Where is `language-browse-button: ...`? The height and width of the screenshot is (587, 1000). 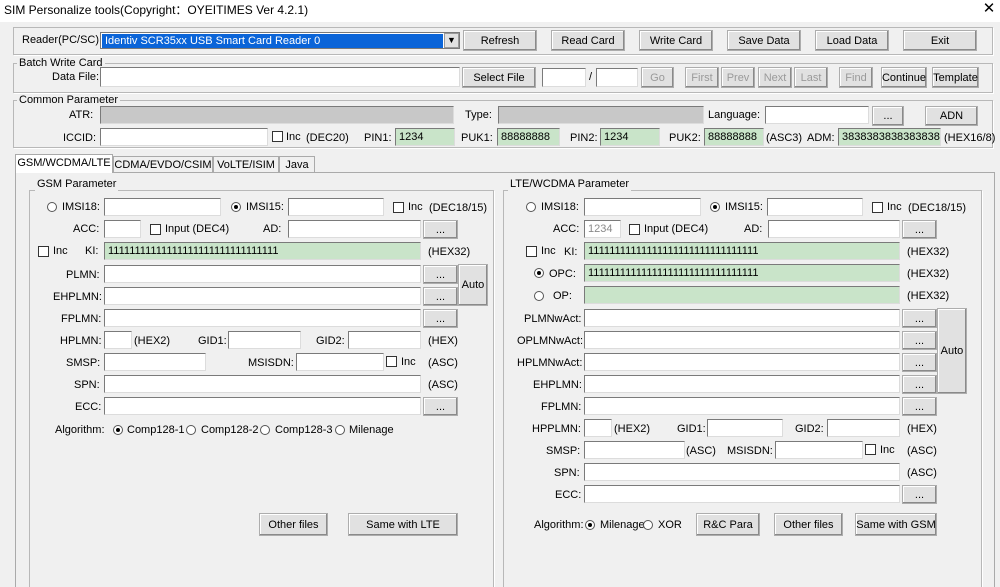 language-browse-button: ... is located at coordinates (888, 116).